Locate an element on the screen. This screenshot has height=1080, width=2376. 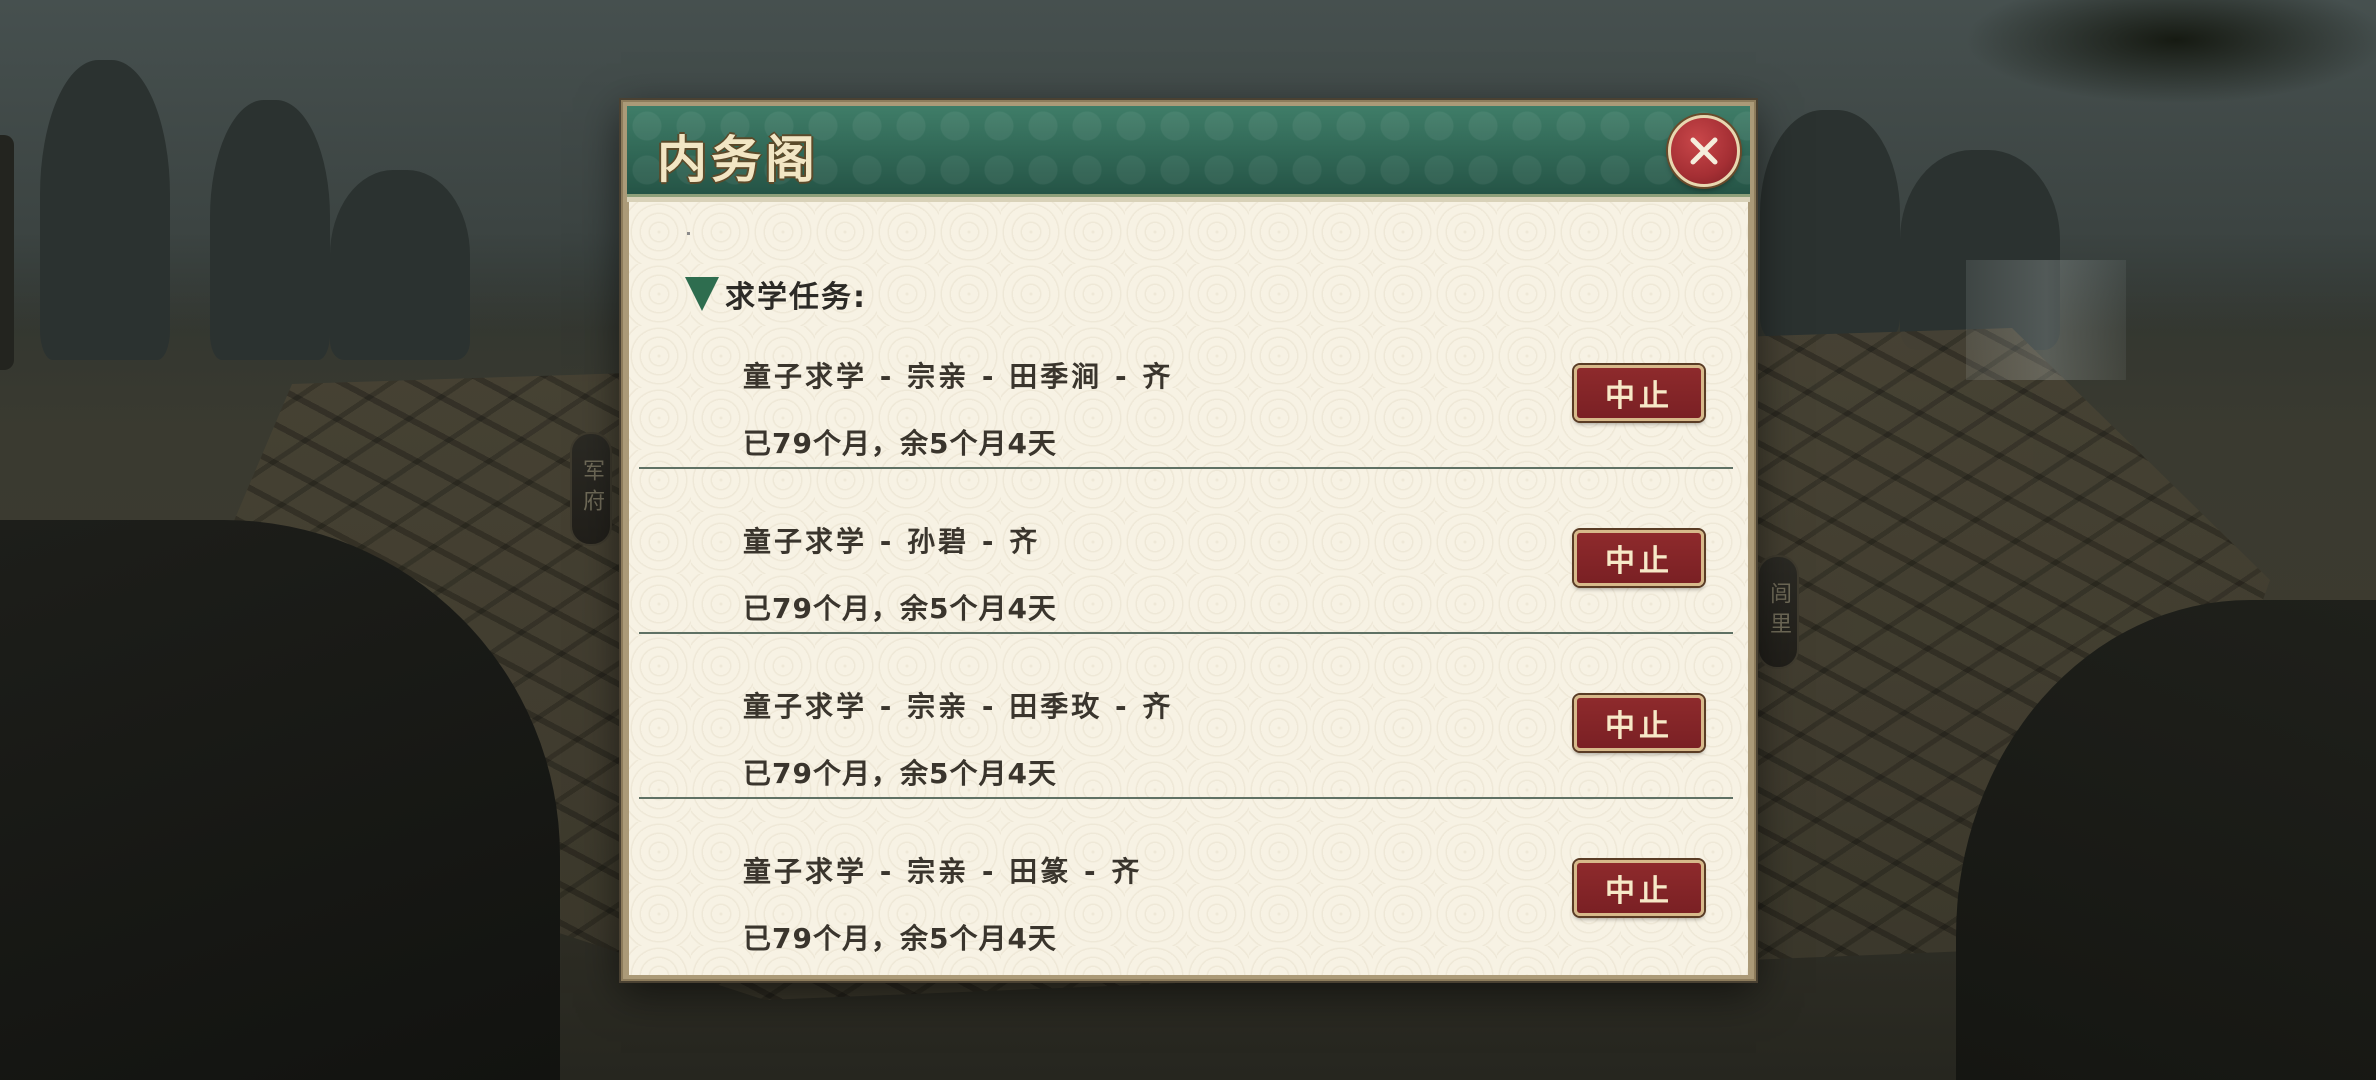
dialog-header: 内务阁 is located at coordinates (1188, 154).